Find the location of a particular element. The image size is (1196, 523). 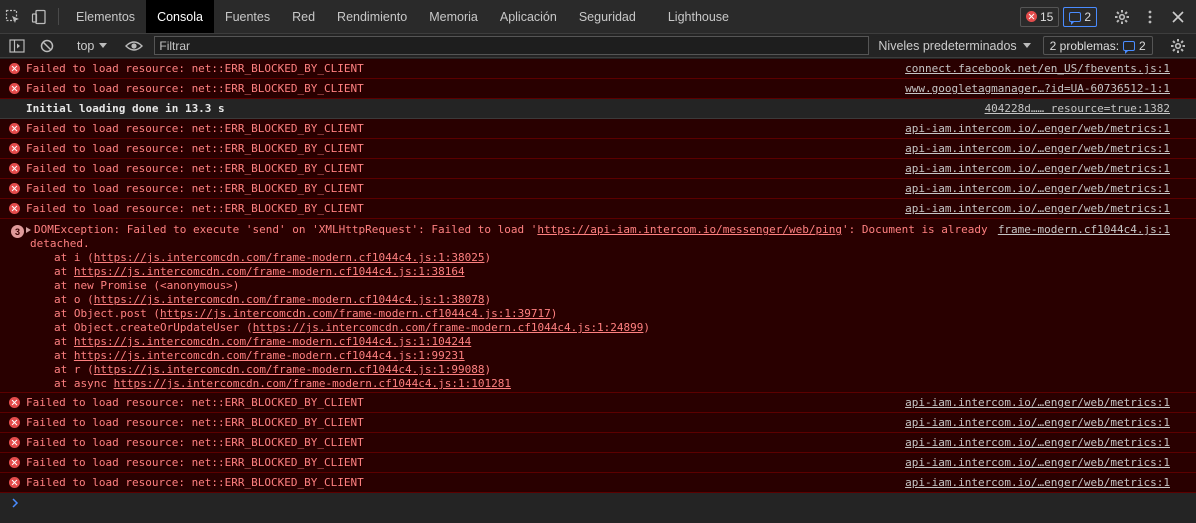

stack-frame-text: at async is located at coordinates (84, 383).